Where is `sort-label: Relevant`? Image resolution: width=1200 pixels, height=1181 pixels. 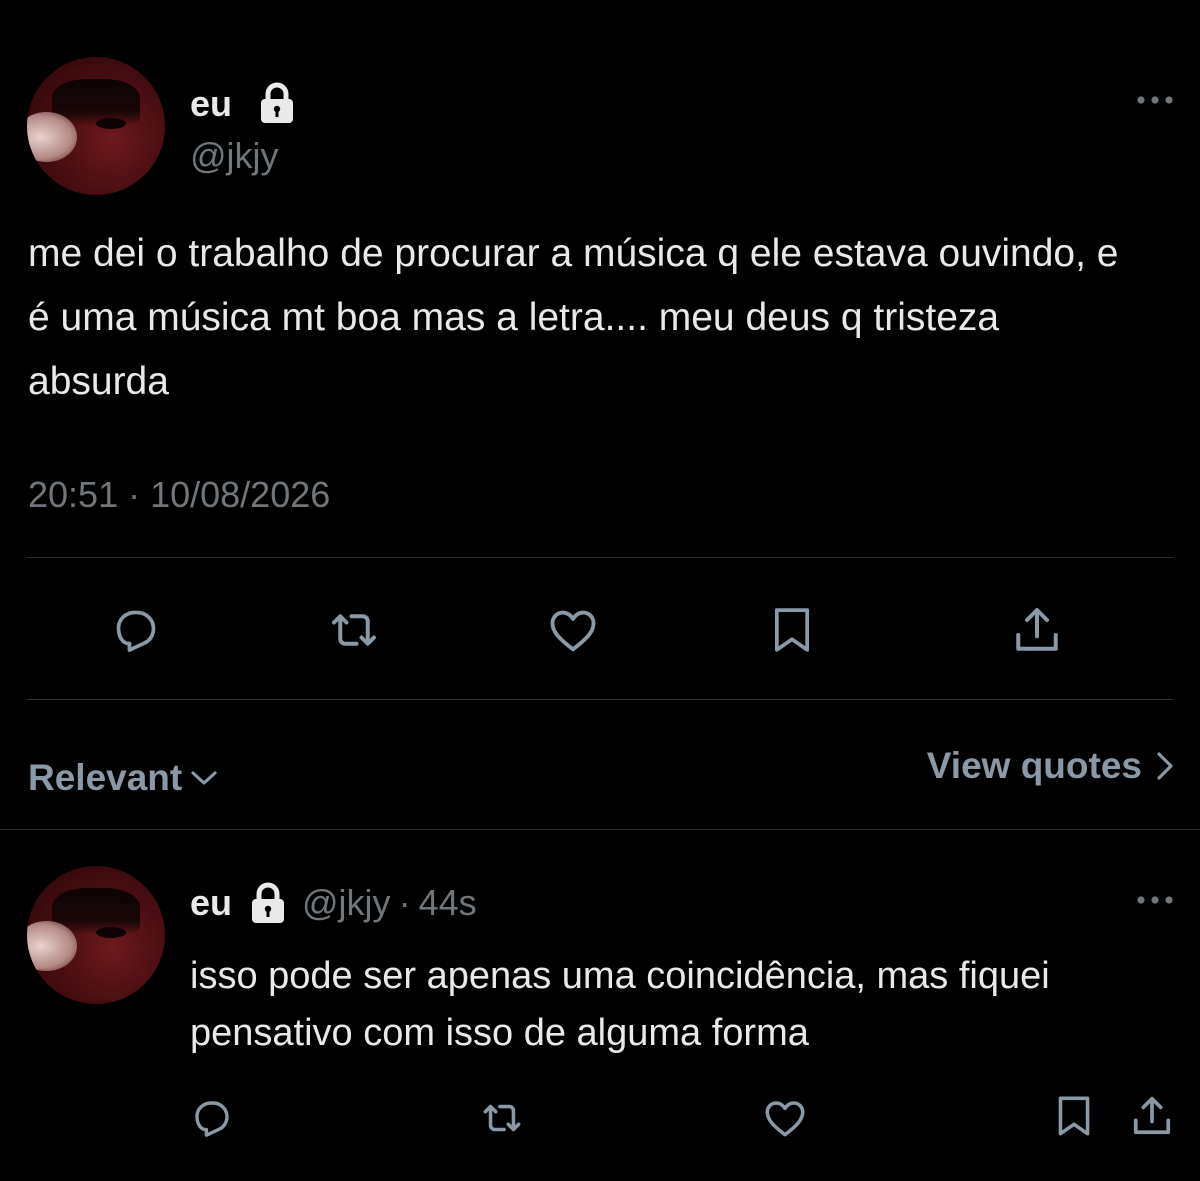 sort-label: Relevant is located at coordinates (105, 777).